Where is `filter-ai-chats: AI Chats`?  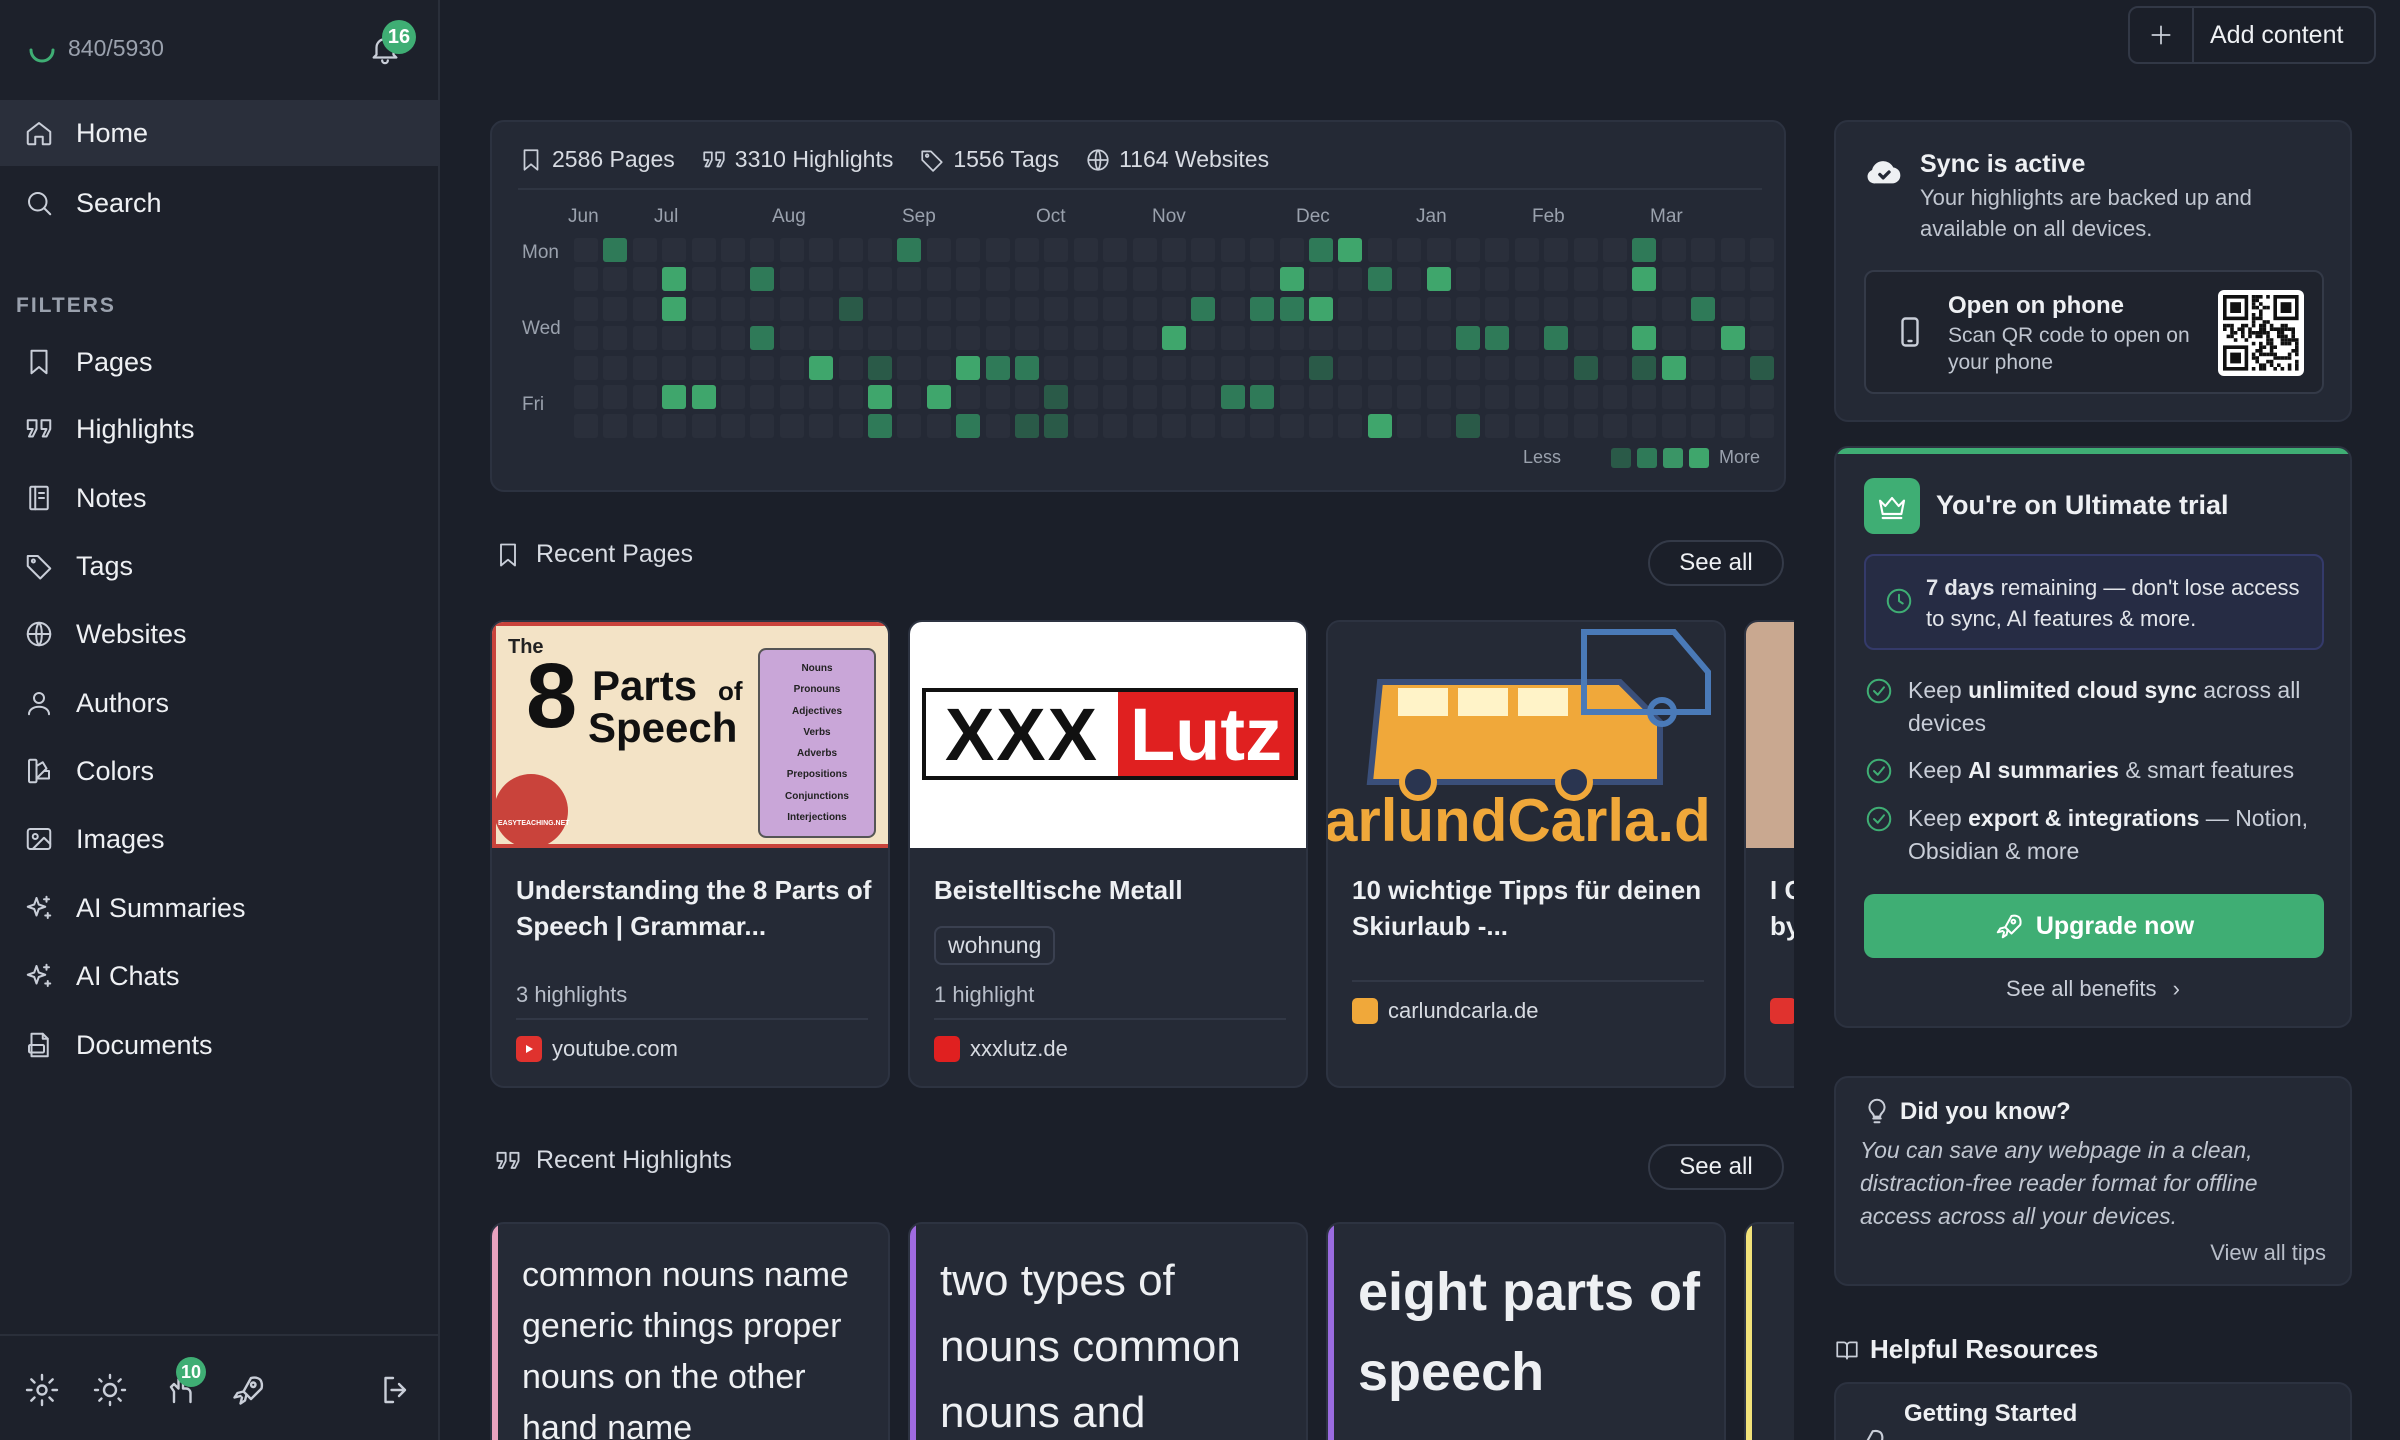
filter-ai-chats: AI Chats is located at coordinates (220, 976).